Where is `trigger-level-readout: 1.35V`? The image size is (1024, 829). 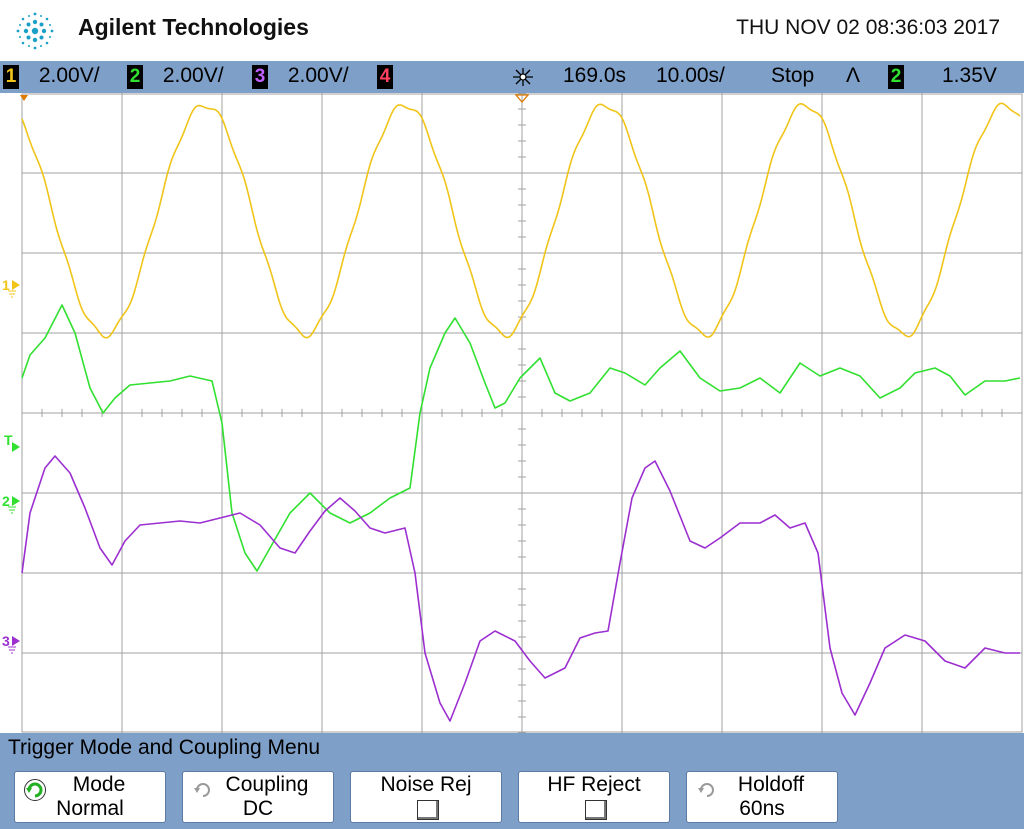 trigger-level-readout: 1.35V is located at coordinates (969, 76).